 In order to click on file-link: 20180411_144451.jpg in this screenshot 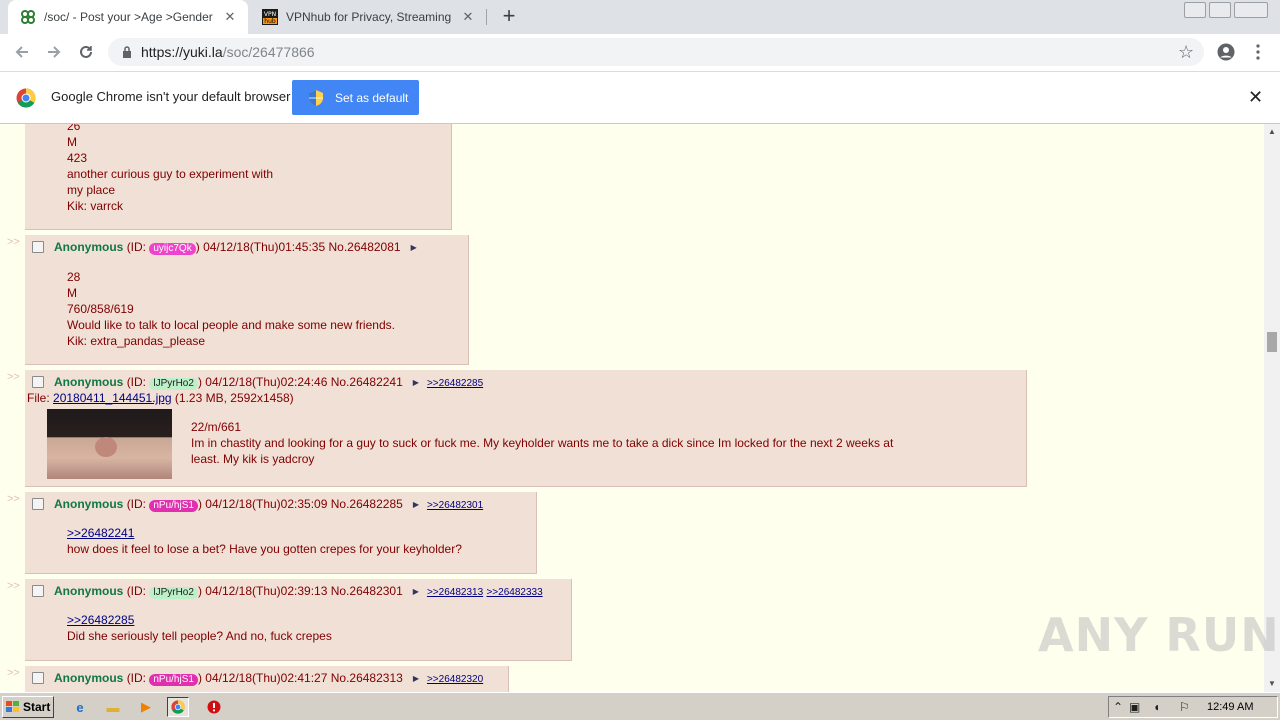, I will do `click(112, 398)`.